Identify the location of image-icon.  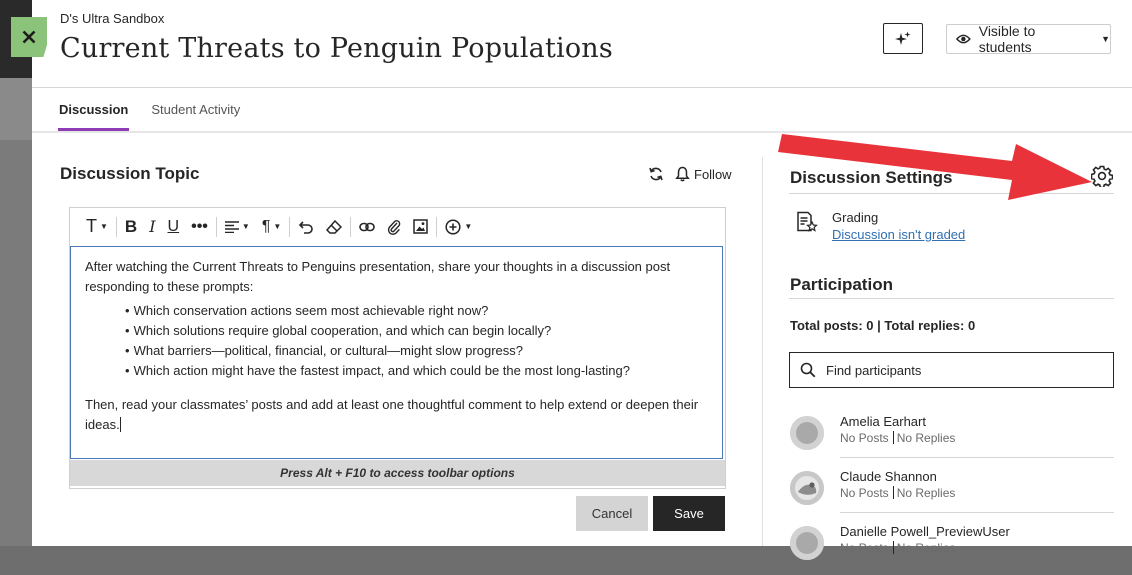
(421, 226).